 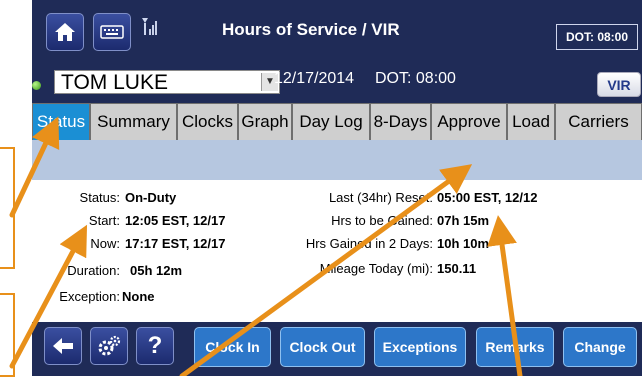 What do you see at coordinates (400, 121) in the screenshot?
I see `tab-8-days: 8-Days` at bounding box center [400, 121].